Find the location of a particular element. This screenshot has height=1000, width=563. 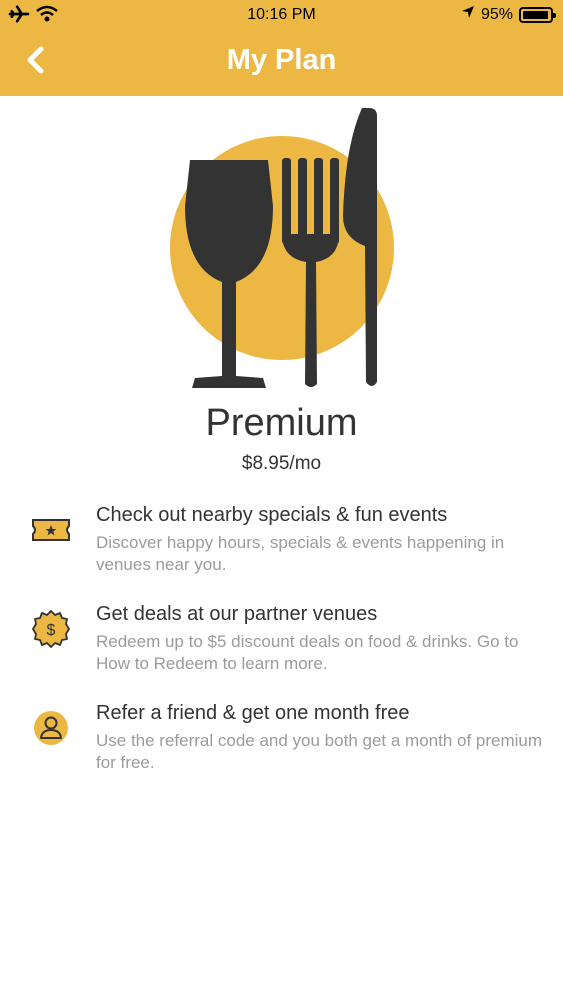

page-title: My Plan is located at coordinates (281, 60).